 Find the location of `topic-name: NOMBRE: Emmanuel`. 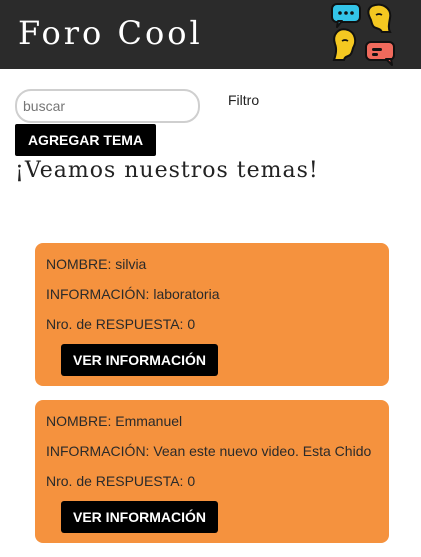

topic-name: NOMBRE: Emmanuel is located at coordinates (114, 421).